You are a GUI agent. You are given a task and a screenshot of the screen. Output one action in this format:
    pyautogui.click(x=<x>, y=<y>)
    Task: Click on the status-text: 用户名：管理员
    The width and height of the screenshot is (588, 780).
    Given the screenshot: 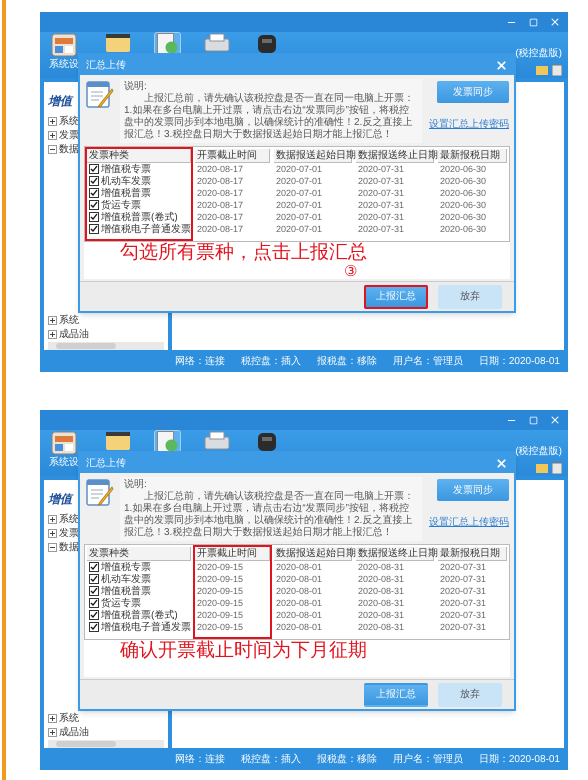 What is the action you would take?
    pyautogui.click(x=427, y=759)
    